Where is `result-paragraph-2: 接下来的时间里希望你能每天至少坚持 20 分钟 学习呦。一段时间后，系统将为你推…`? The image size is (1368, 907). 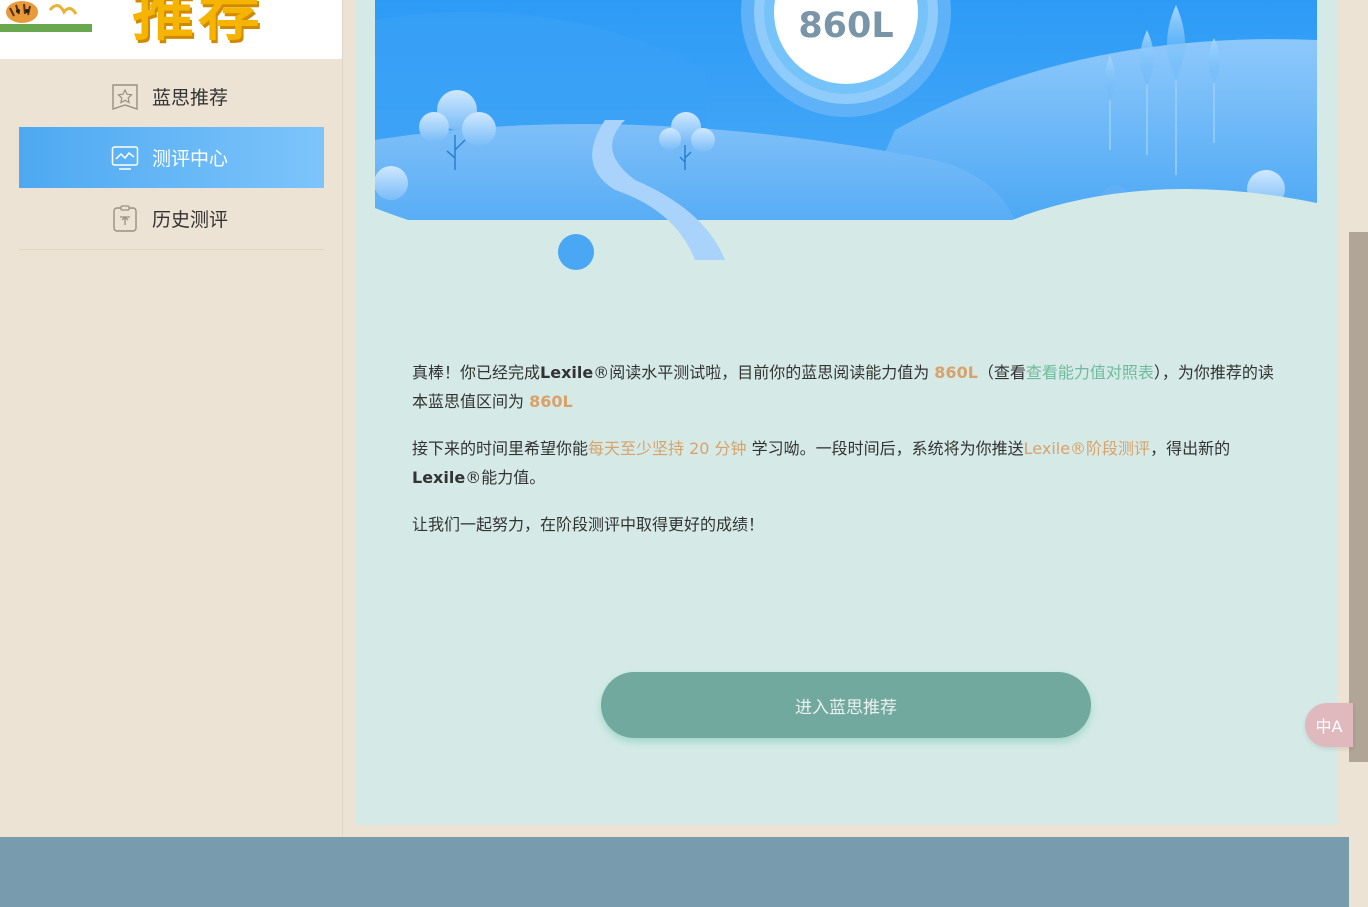 result-paragraph-2: 接下来的时间里希望你能每天至少坚持 20 分钟 学习呦。一段时间后，系统将为你推… is located at coordinates (847, 463).